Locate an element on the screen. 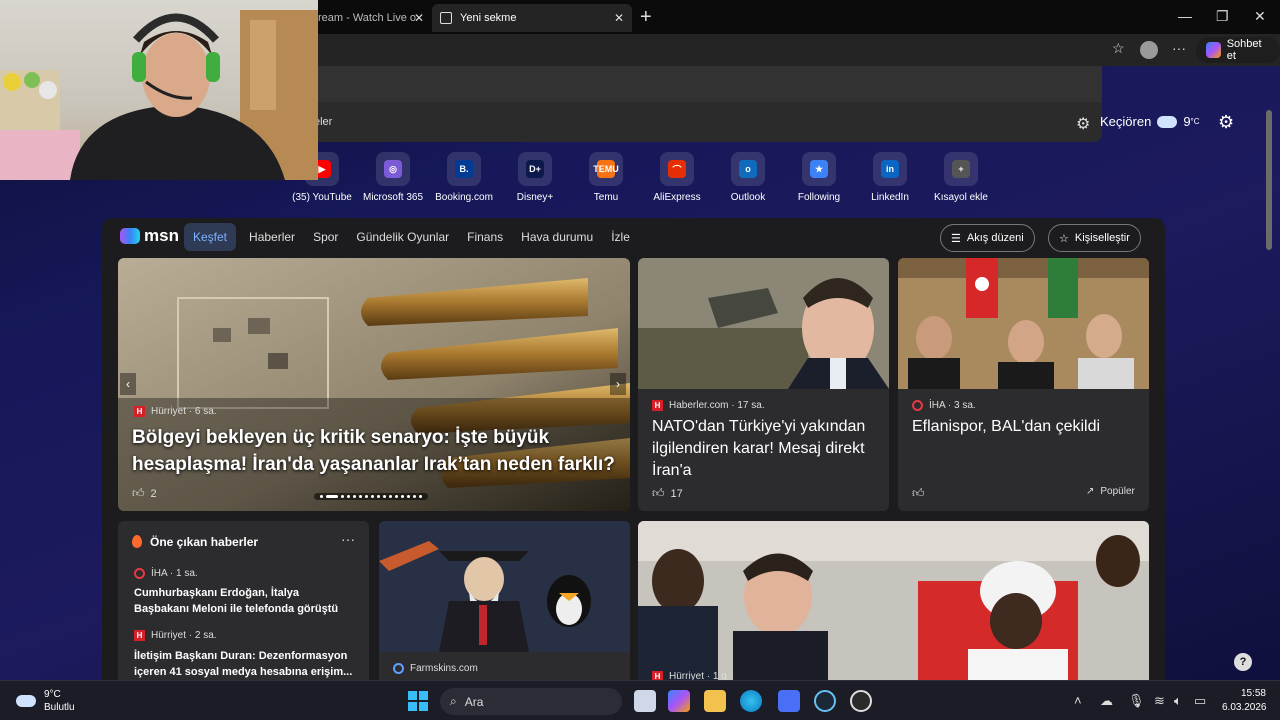  taskbar-weather-desc: Bulutlu is located at coordinates (59, 707).